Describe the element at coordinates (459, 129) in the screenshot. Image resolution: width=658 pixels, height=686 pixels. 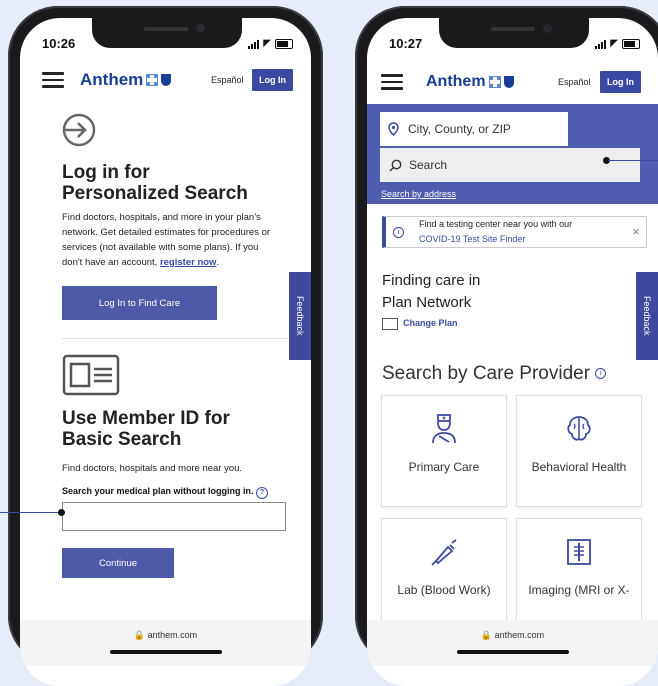
I see `location-placeholder: City, County, or ZIP` at that location.